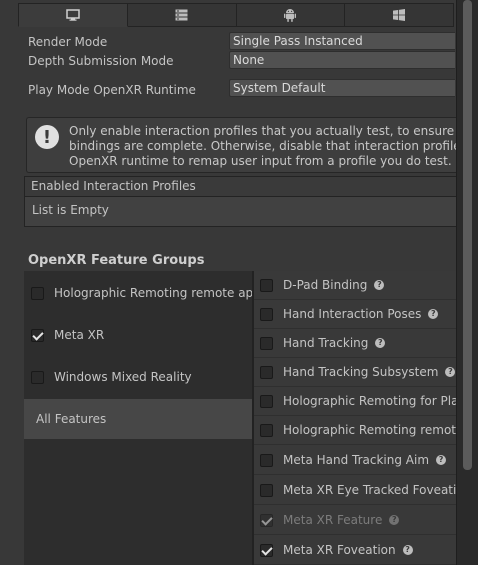  I want to click on interaction-profiles-list: List is Empty, so click(240, 212).